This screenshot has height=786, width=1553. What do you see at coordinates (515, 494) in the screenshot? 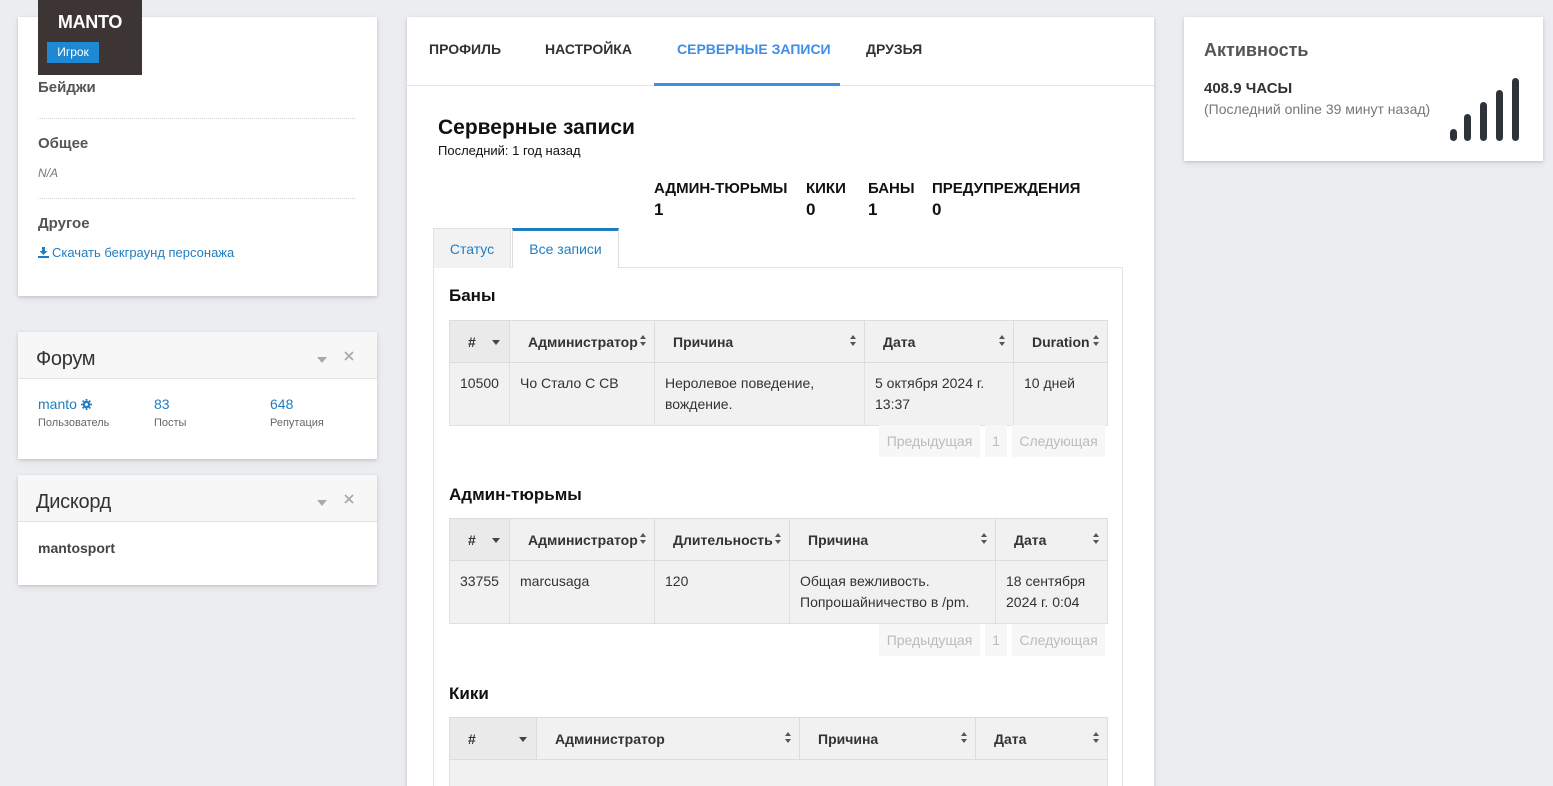
I see `jails-heading: Админ-тюрьмы` at bounding box center [515, 494].